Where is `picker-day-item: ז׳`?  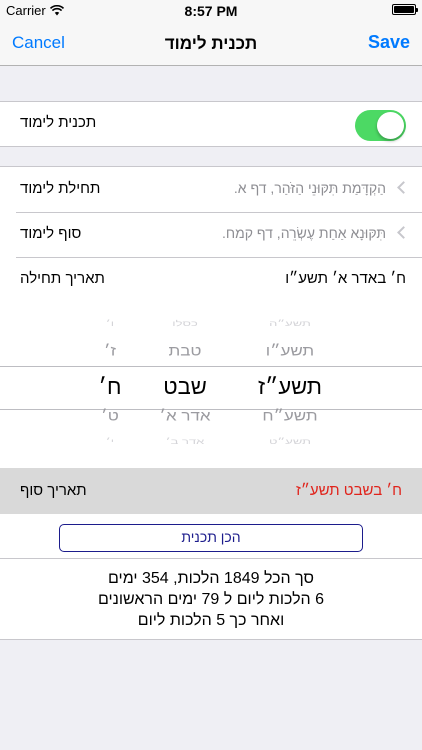
picker-day-item: ז׳ is located at coordinates (110, 350).